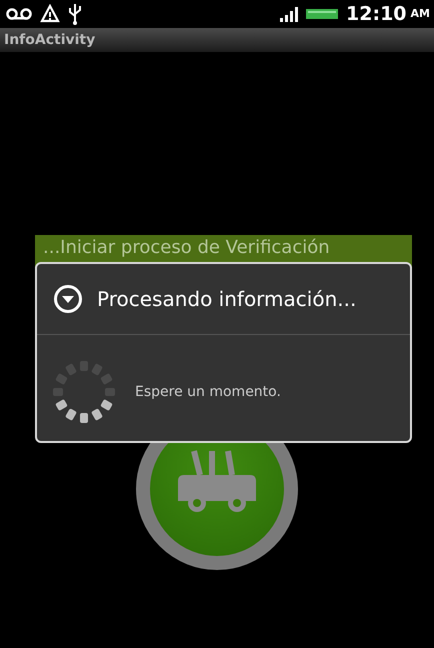 The height and width of the screenshot is (648, 434). I want to click on clock-time: 12:10, so click(376, 14).